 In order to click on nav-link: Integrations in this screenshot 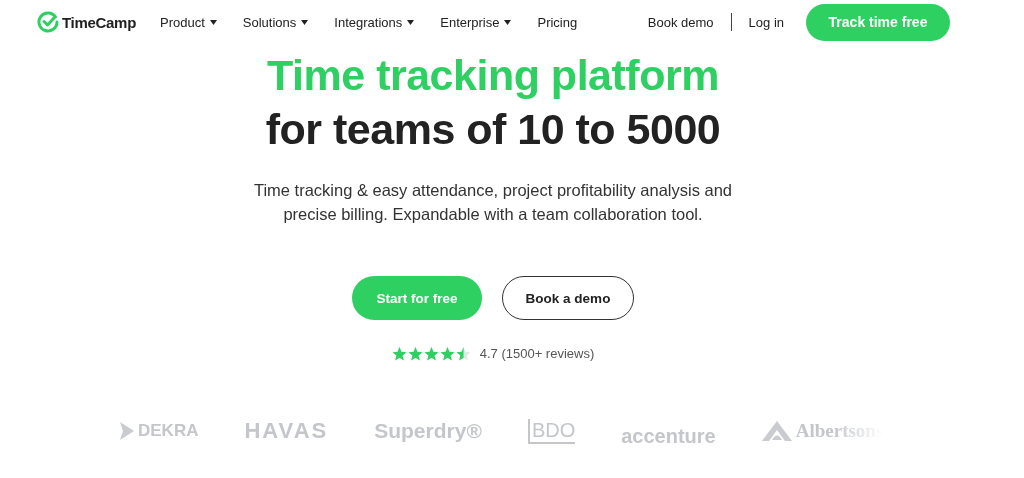, I will do `click(374, 22)`.